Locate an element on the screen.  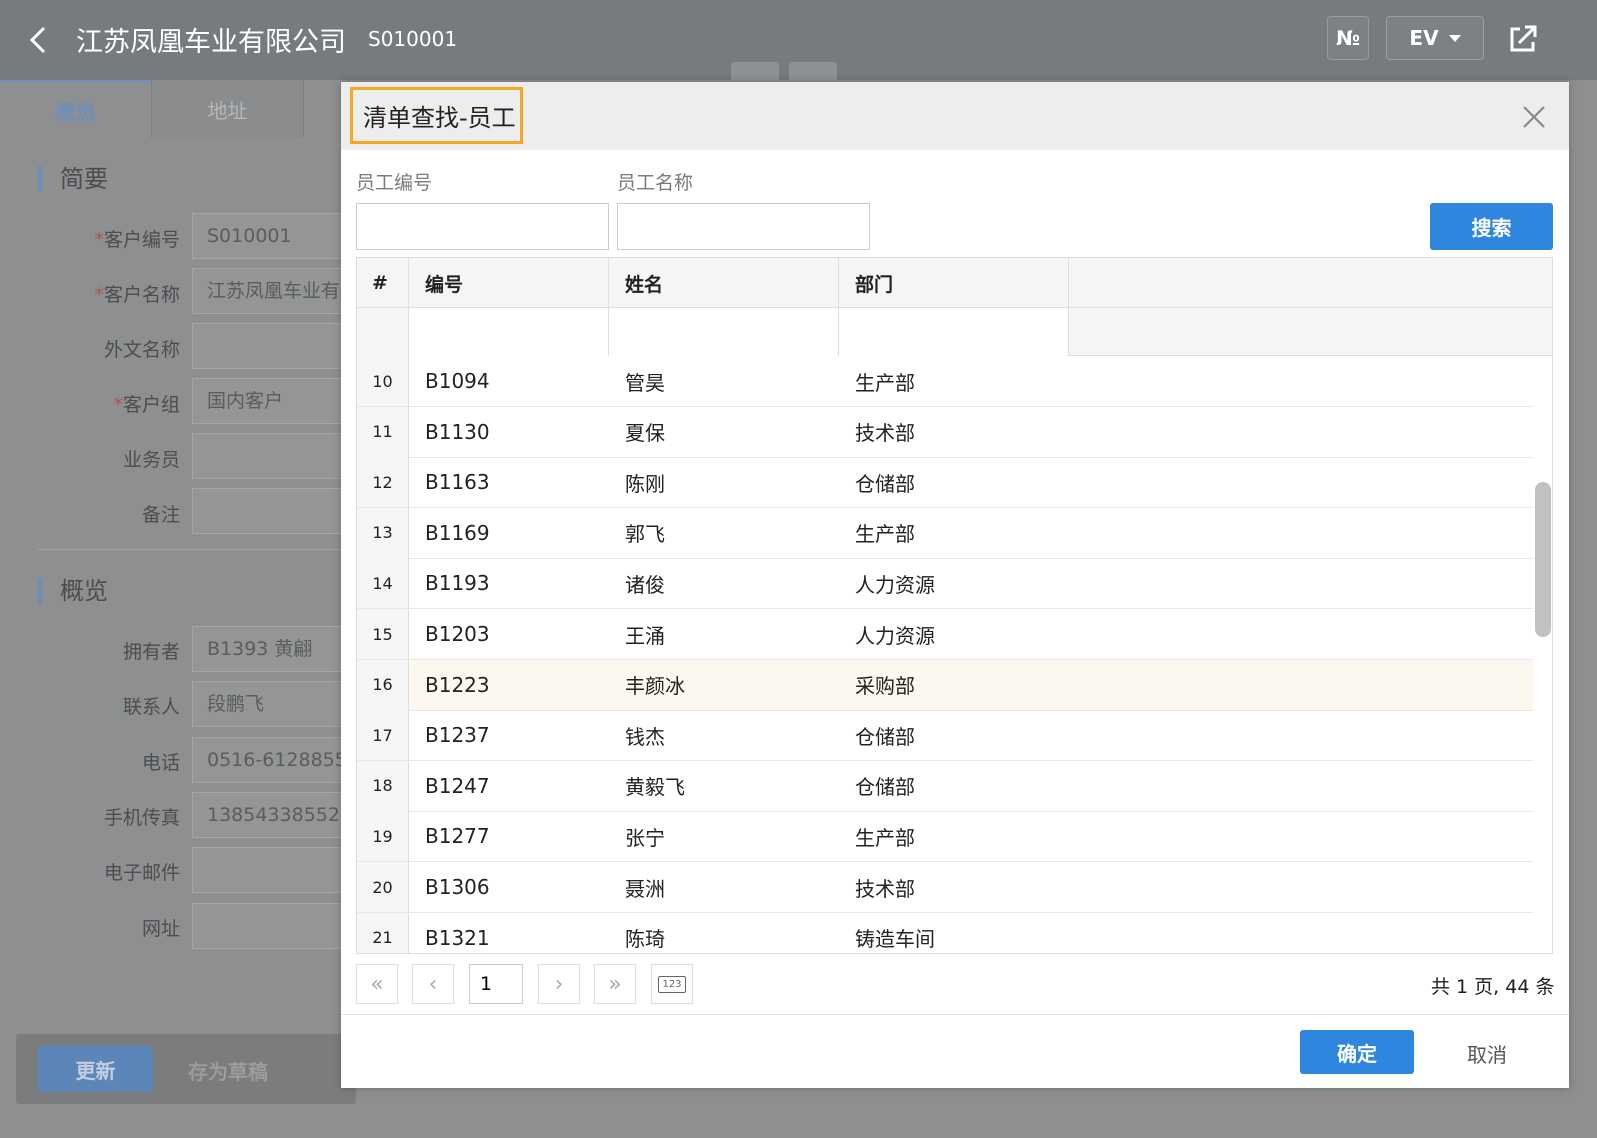
number-button: № is located at coordinates (1348, 38).